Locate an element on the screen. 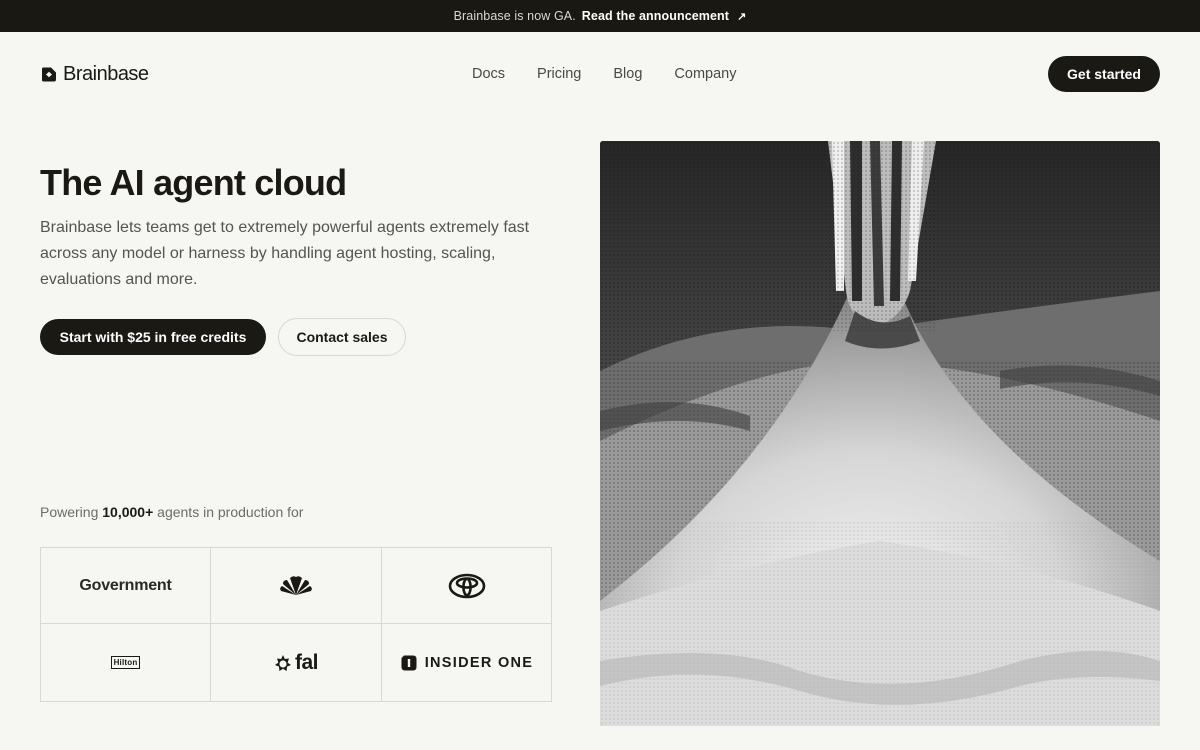  announcement-link: Read the announcement ↗ is located at coordinates (664, 16).